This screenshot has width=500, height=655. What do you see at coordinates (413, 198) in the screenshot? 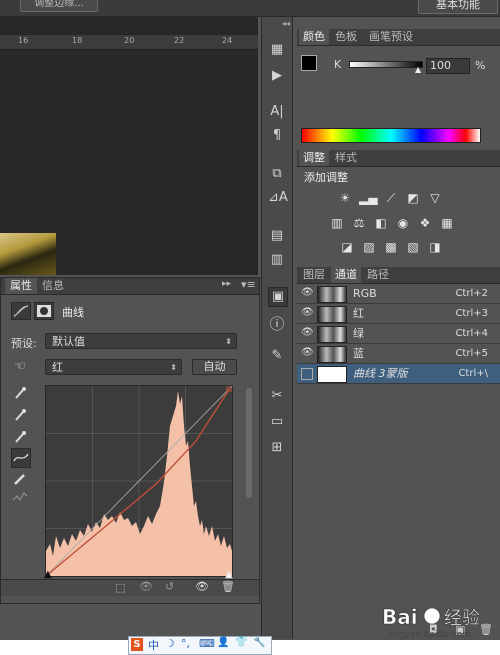
I see `exposure-icon: ◩` at bounding box center [413, 198].